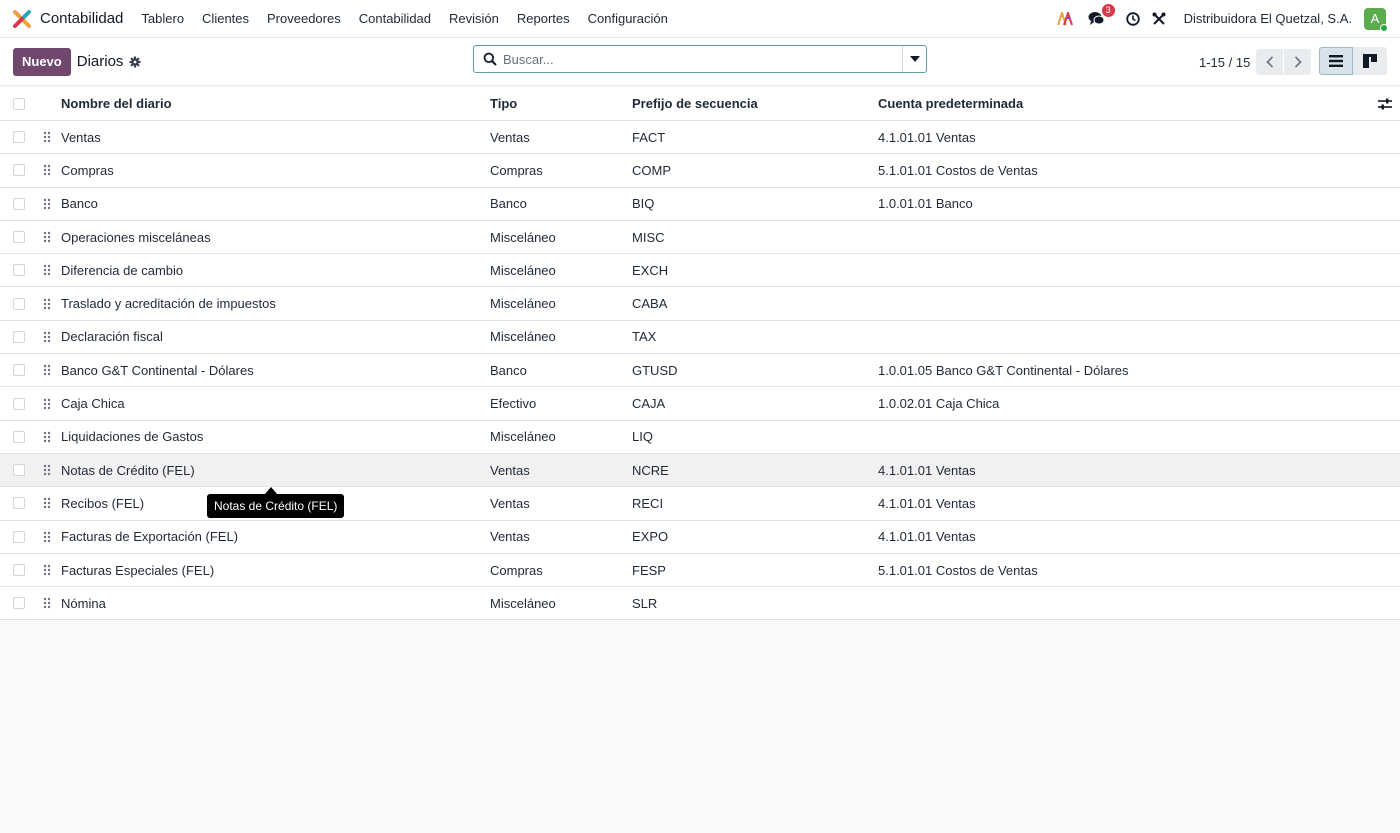 Image resolution: width=1400 pixels, height=833 pixels. I want to click on table-row: Nómina Misceláneo SLR, so click(700, 604).